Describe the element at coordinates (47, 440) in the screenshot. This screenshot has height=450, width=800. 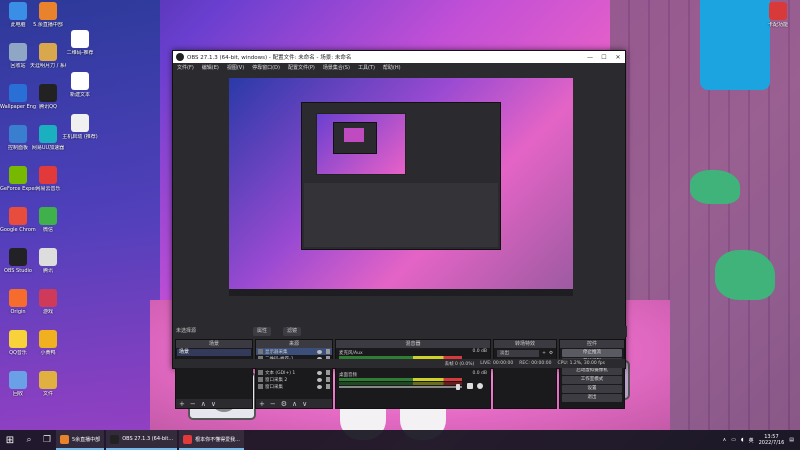
I see `task-view-icon: ❐` at that location.